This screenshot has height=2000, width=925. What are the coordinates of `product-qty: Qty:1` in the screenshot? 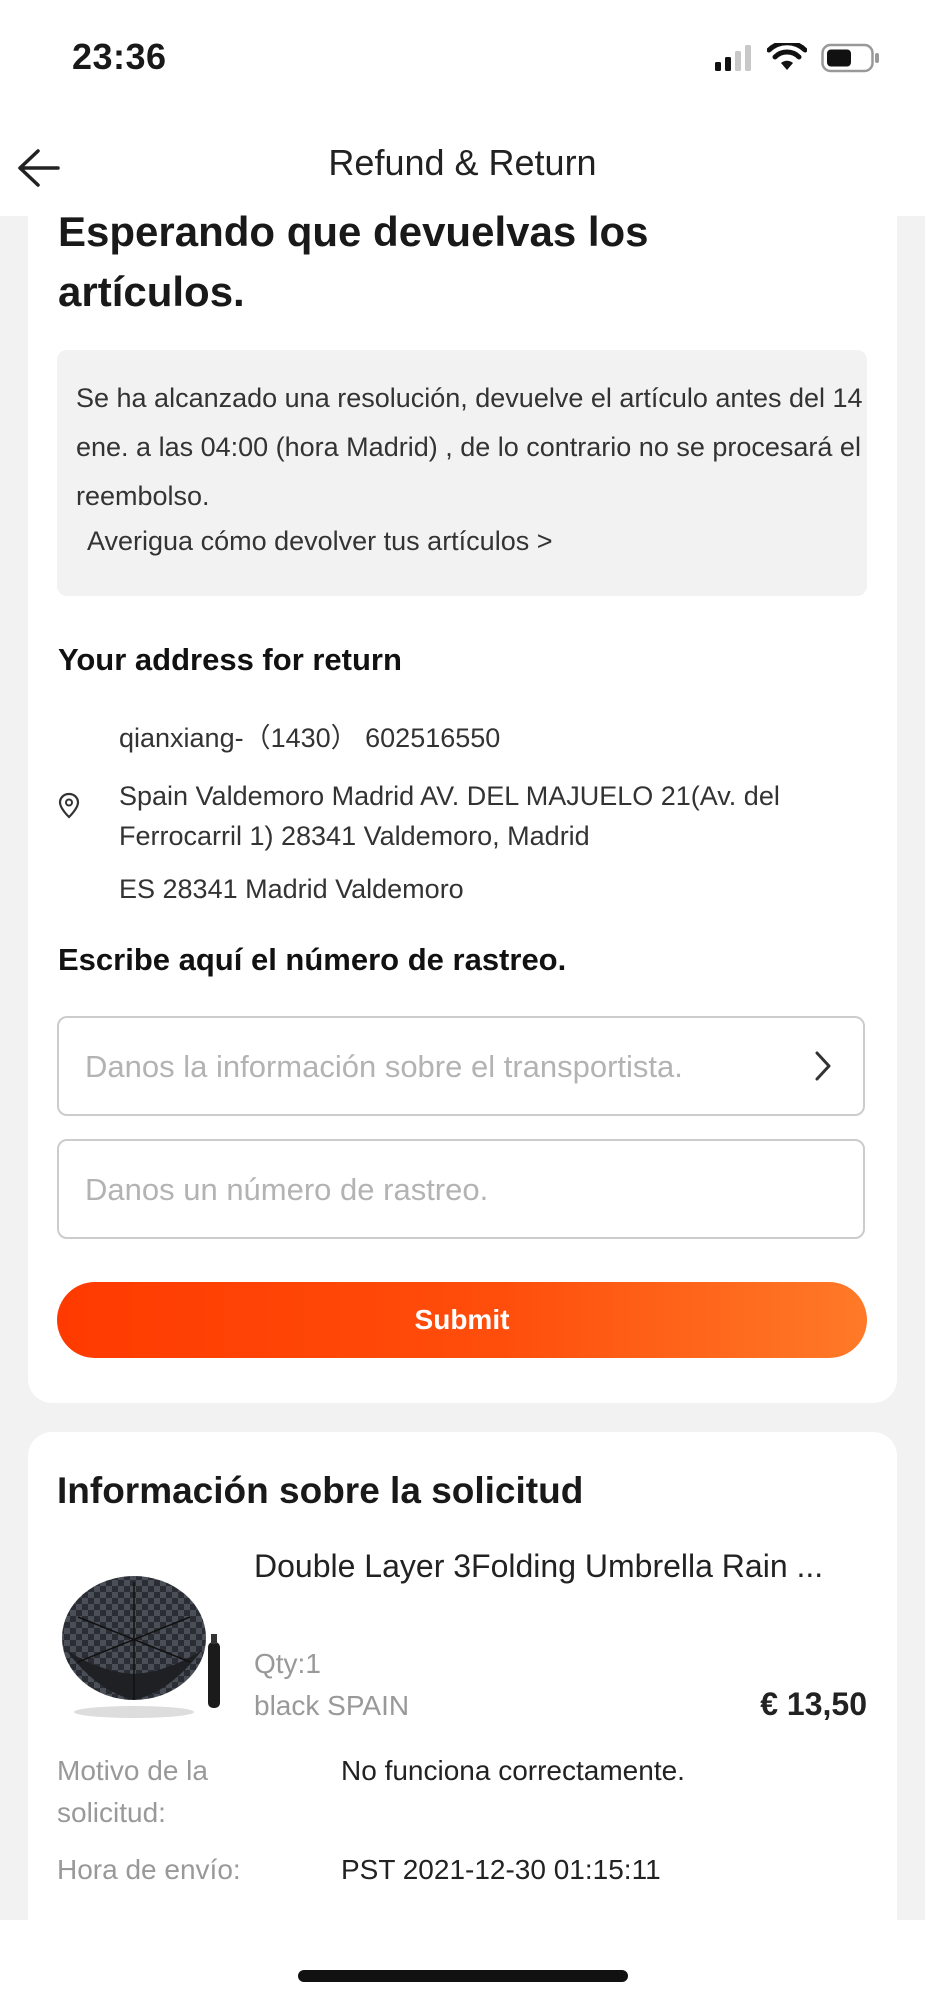 It's located at (287, 1663).